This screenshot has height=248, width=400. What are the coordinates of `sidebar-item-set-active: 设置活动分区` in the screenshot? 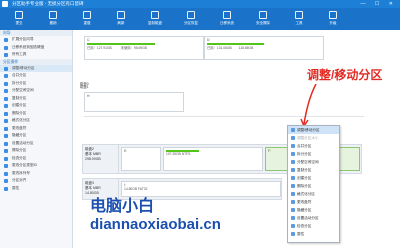 It's located at (36, 144).